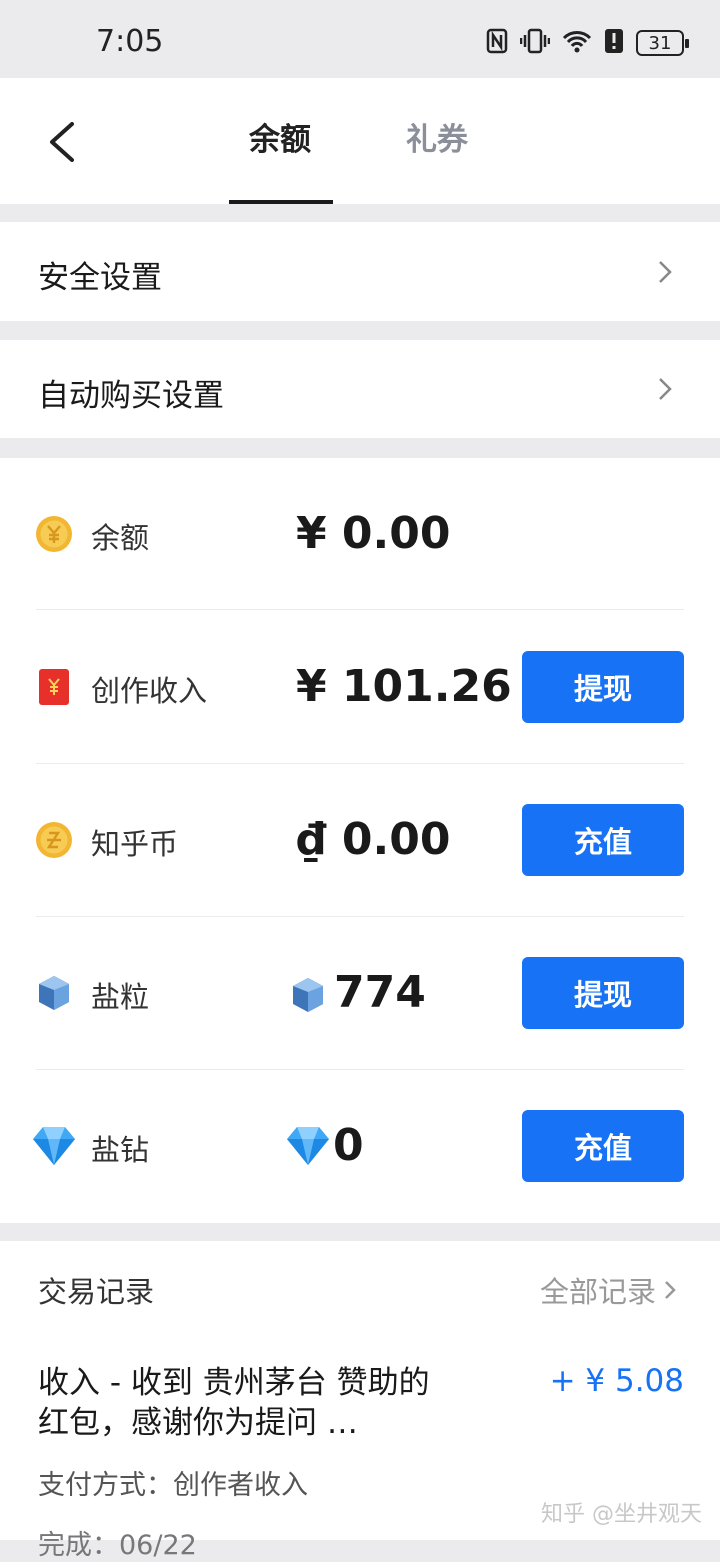 Image resolution: width=720 pixels, height=1562 pixels. What do you see at coordinates (360, 271) in the screenshot?
I see `security-settings-row: 安全设置` at bounding box center [360, 271].